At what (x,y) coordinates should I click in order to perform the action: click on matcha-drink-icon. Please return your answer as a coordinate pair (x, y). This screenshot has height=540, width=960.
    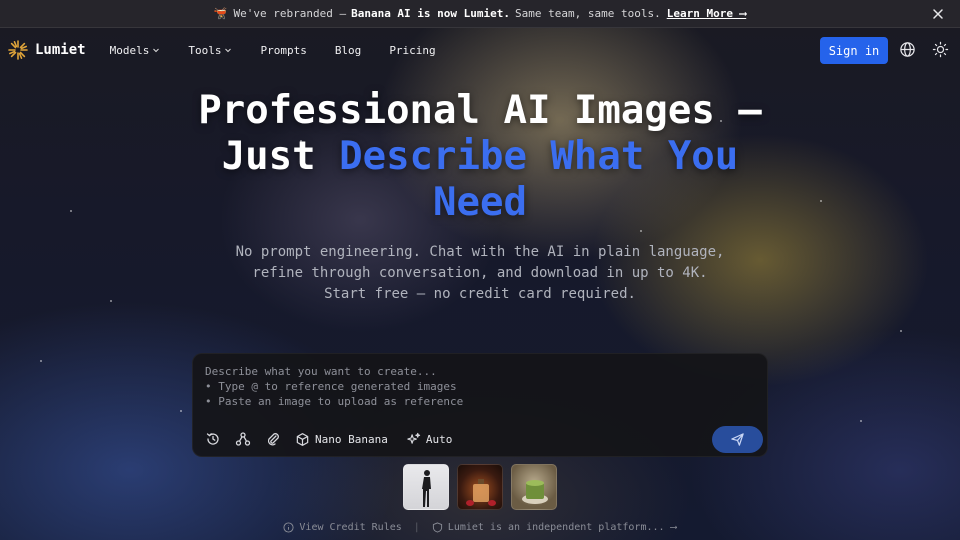
    Looking at the image, I should click on (535, 492).